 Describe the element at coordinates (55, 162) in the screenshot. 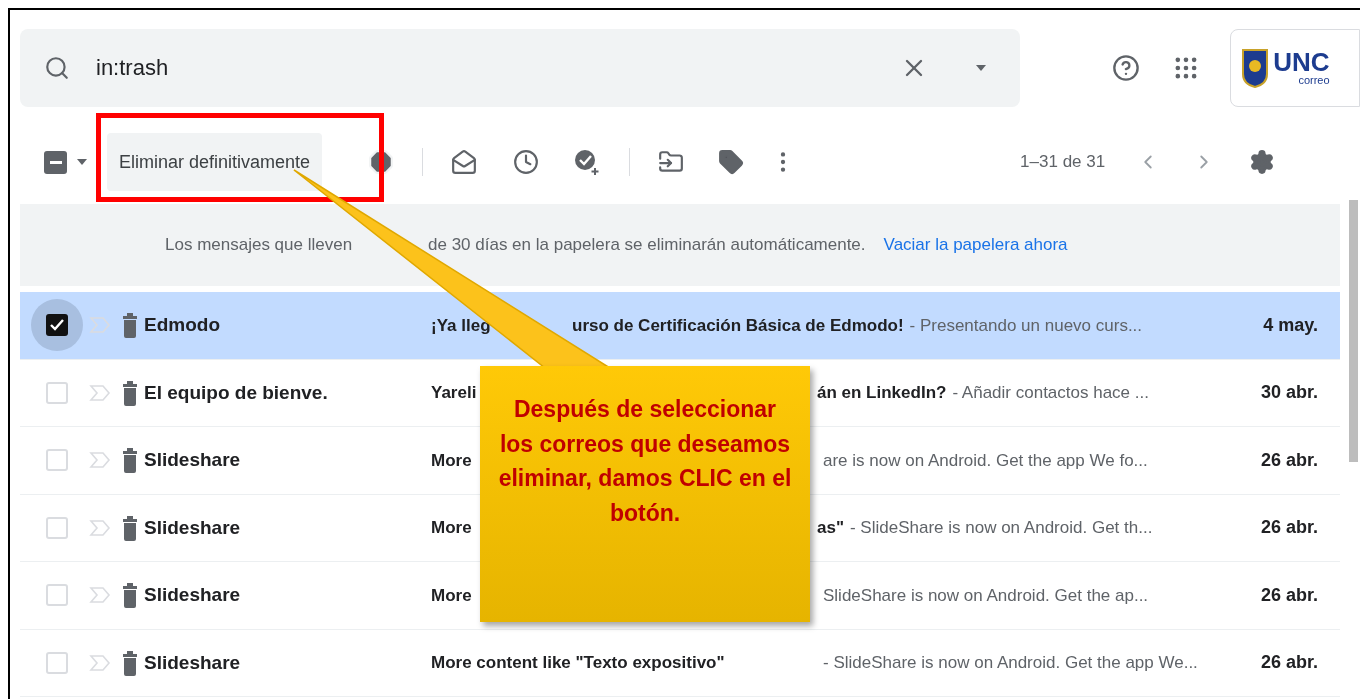

I see `select-all-checkbox` at that location.